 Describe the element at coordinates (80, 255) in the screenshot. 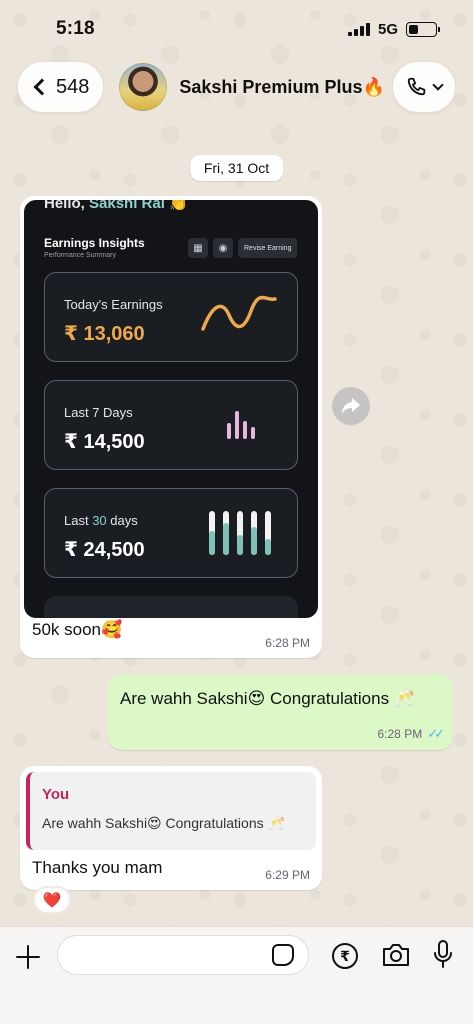

I see `dash-subtitle: Performance Summary` at that location.